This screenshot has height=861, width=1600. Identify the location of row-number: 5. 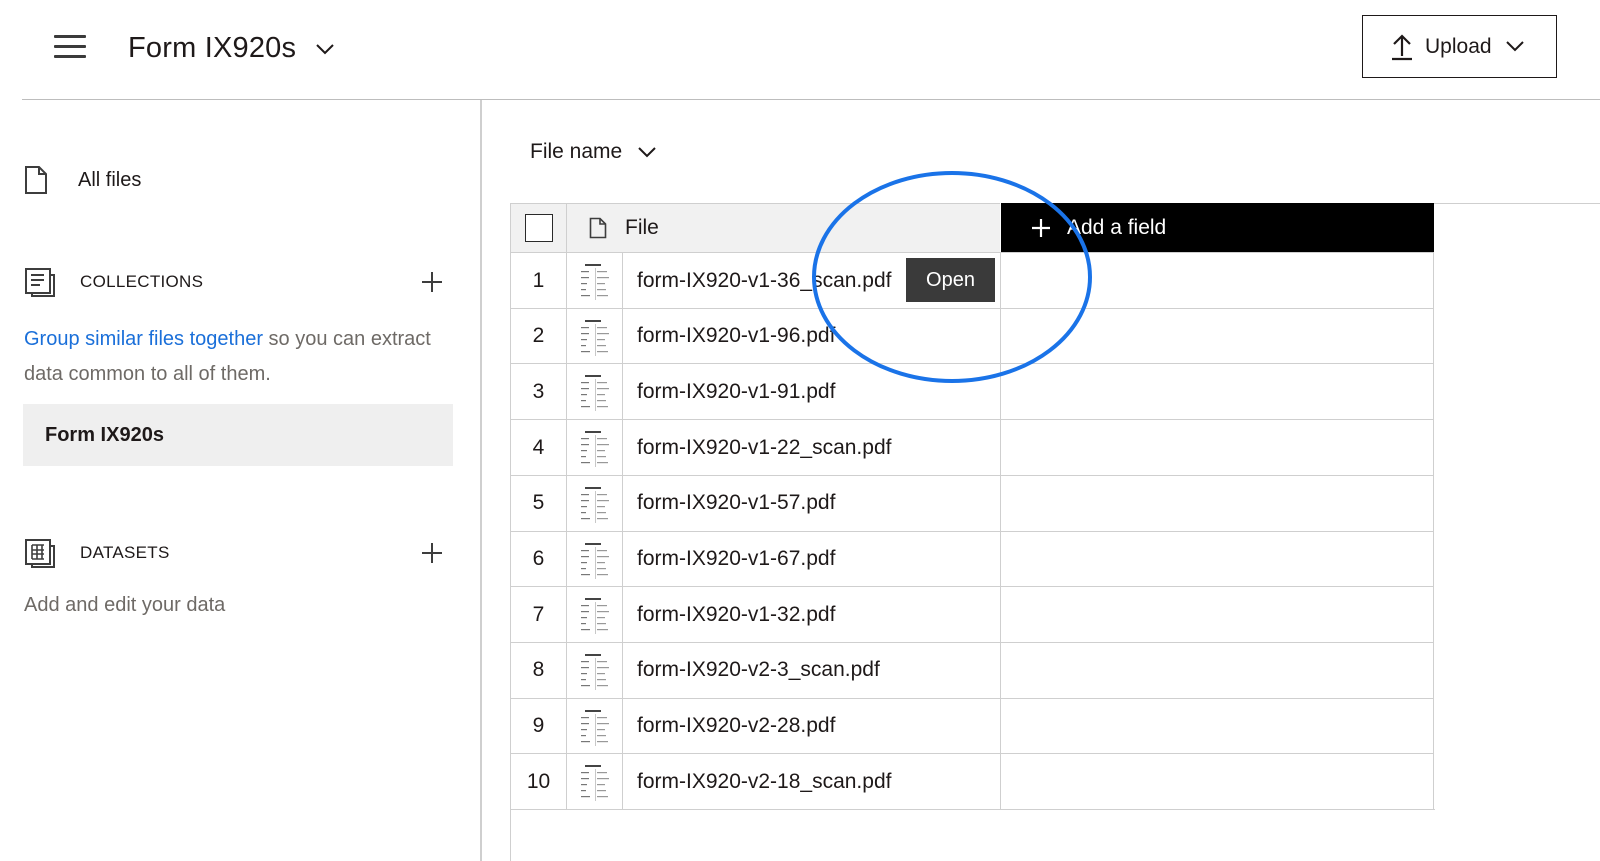
(538, 502).